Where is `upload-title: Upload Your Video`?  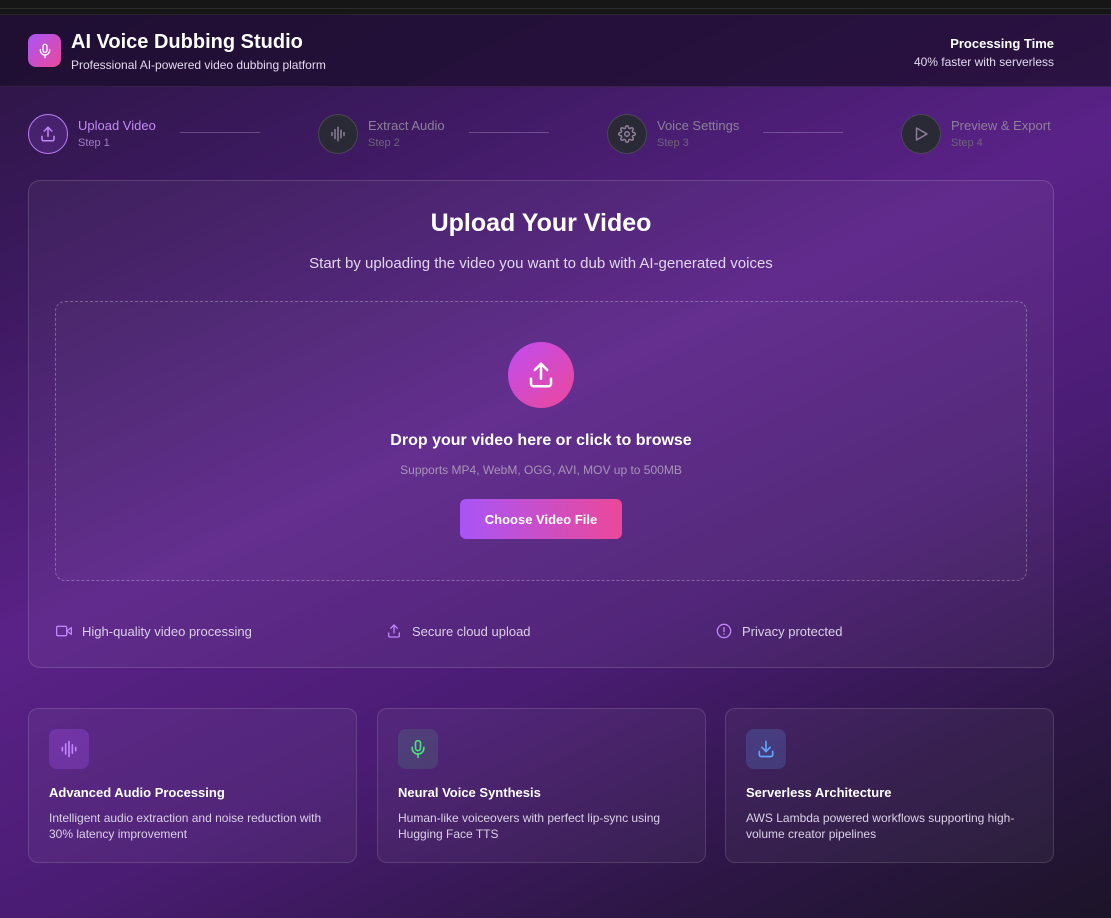
upload-title: Upload Your Video is located at coordinates (541, 223).